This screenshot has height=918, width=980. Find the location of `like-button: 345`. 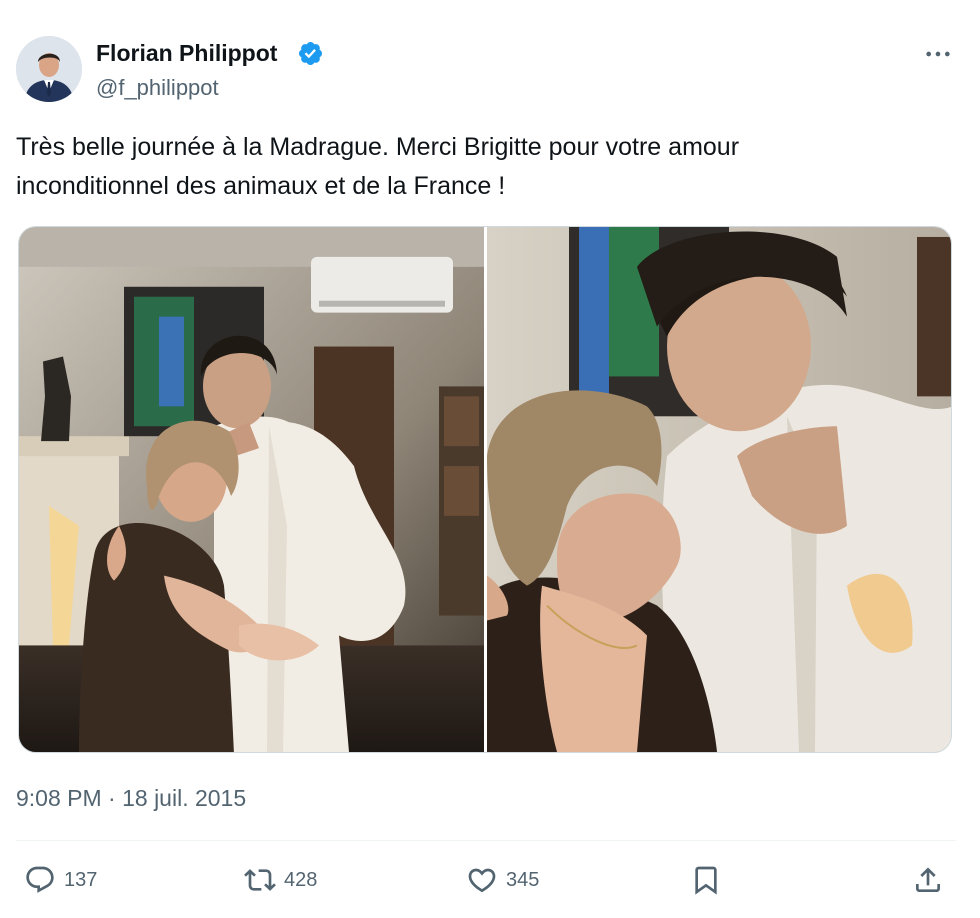

like-button: 345 is located at coordinates (502, 880).